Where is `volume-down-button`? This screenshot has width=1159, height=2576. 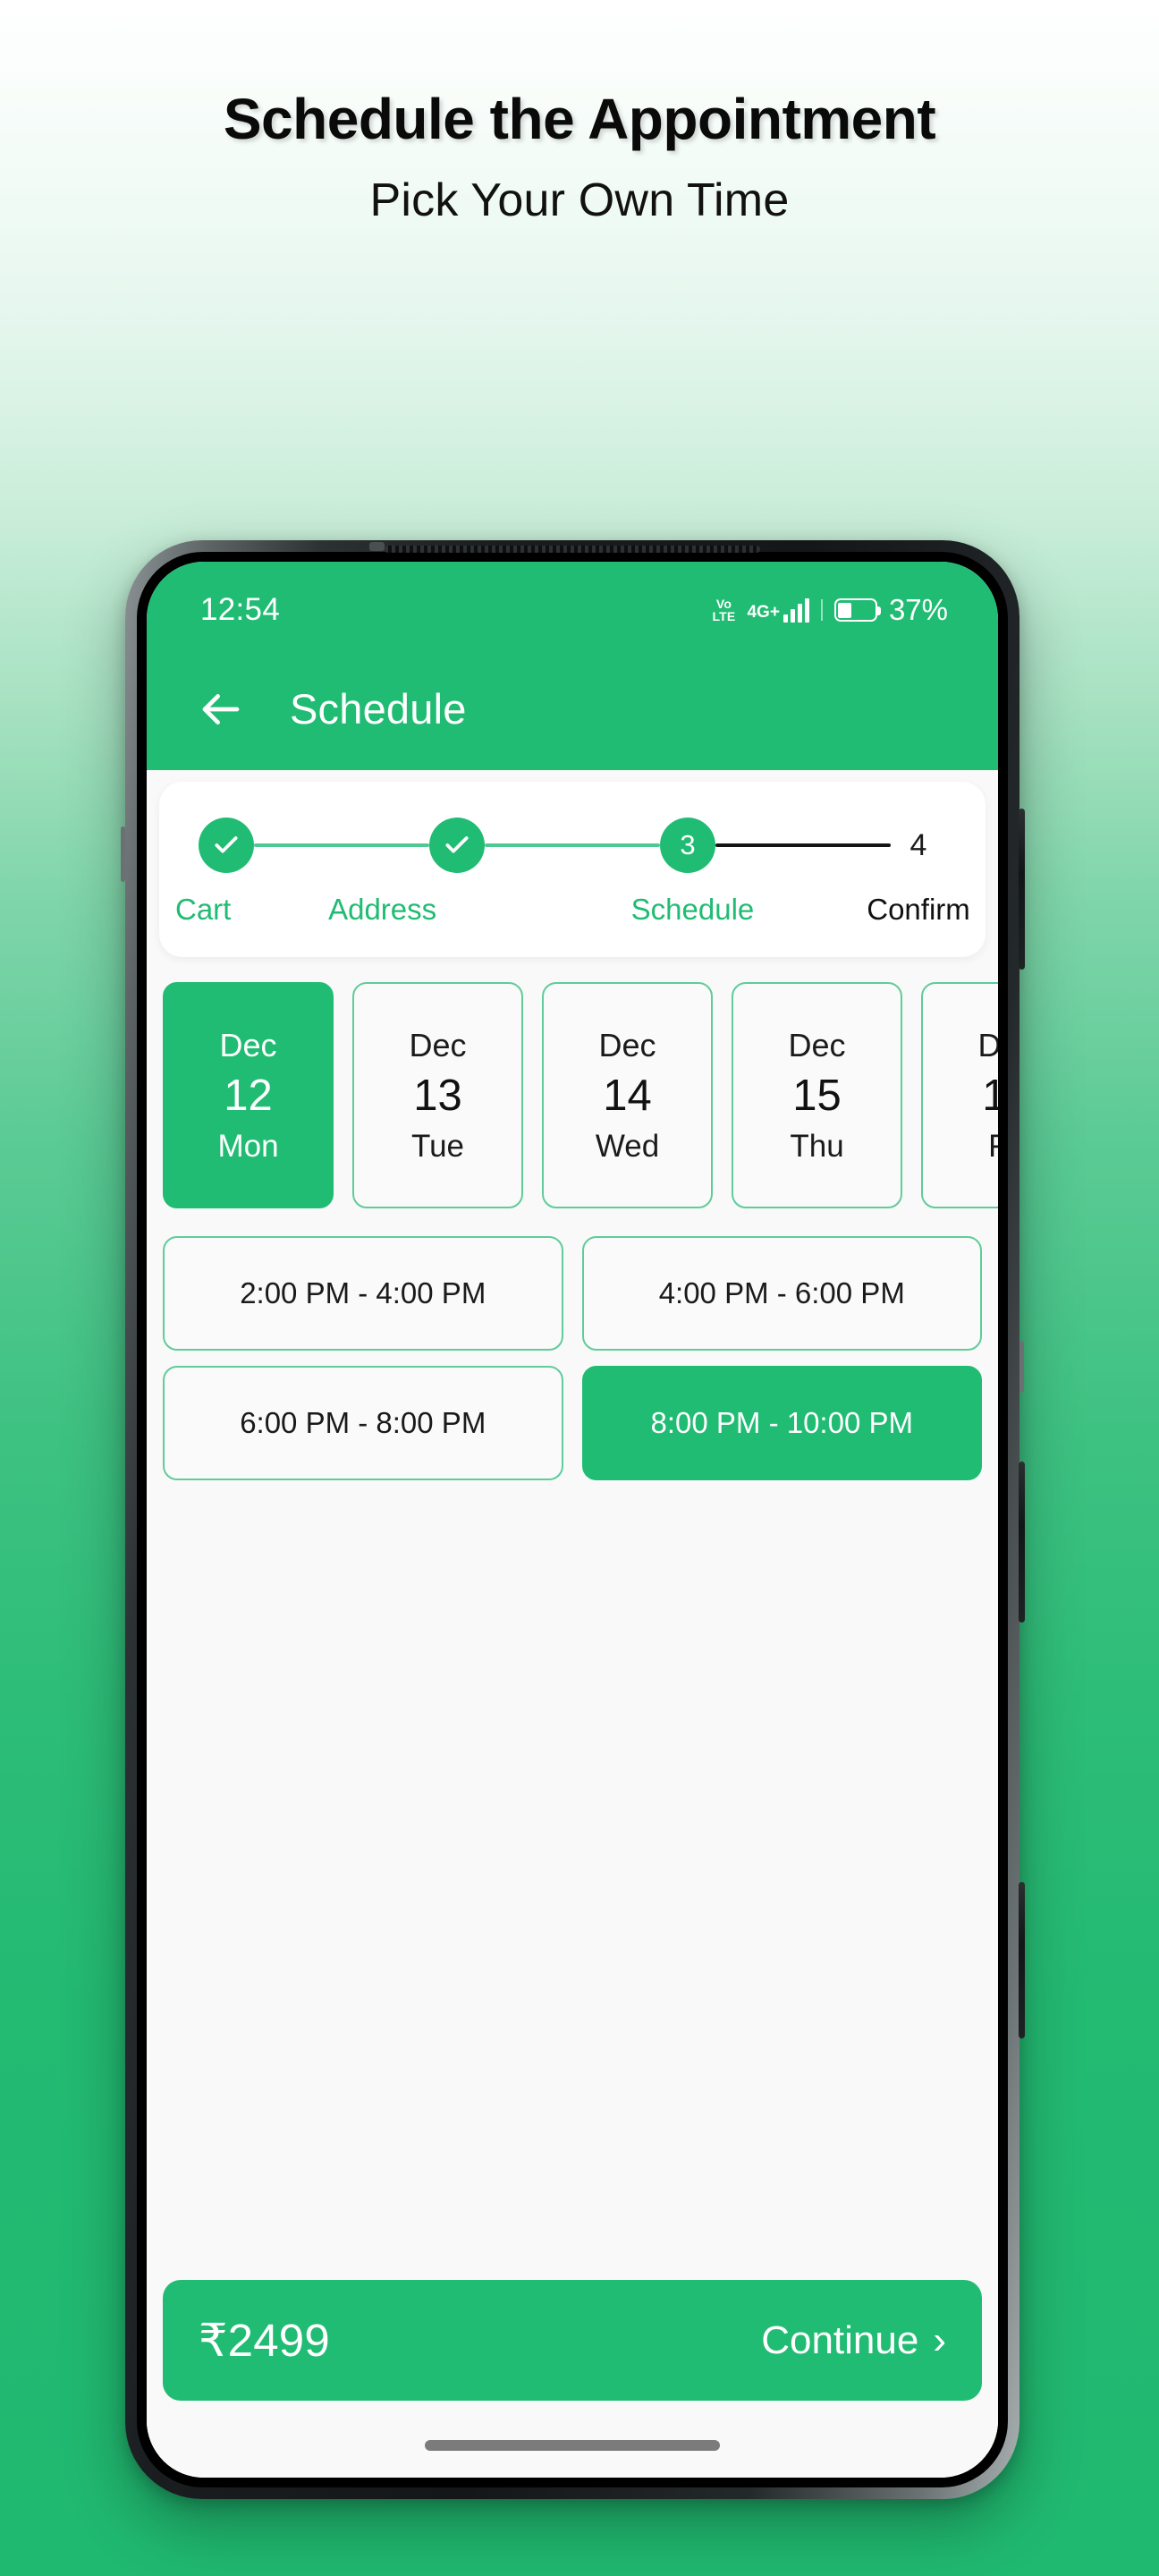 volume-down-button is located at coordinates (1022, 1542).